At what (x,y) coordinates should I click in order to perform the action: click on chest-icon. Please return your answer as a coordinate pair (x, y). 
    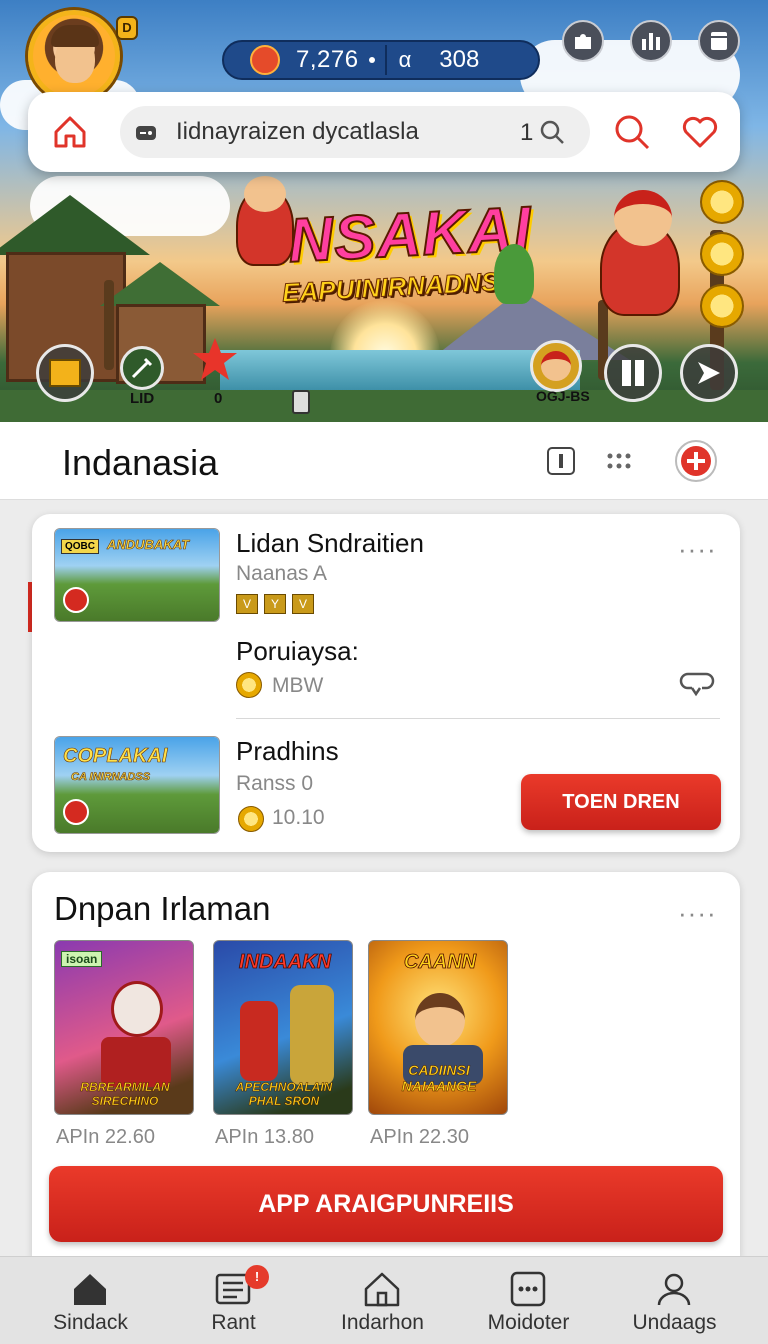
    Looking at the image, I should click on (65, 373).